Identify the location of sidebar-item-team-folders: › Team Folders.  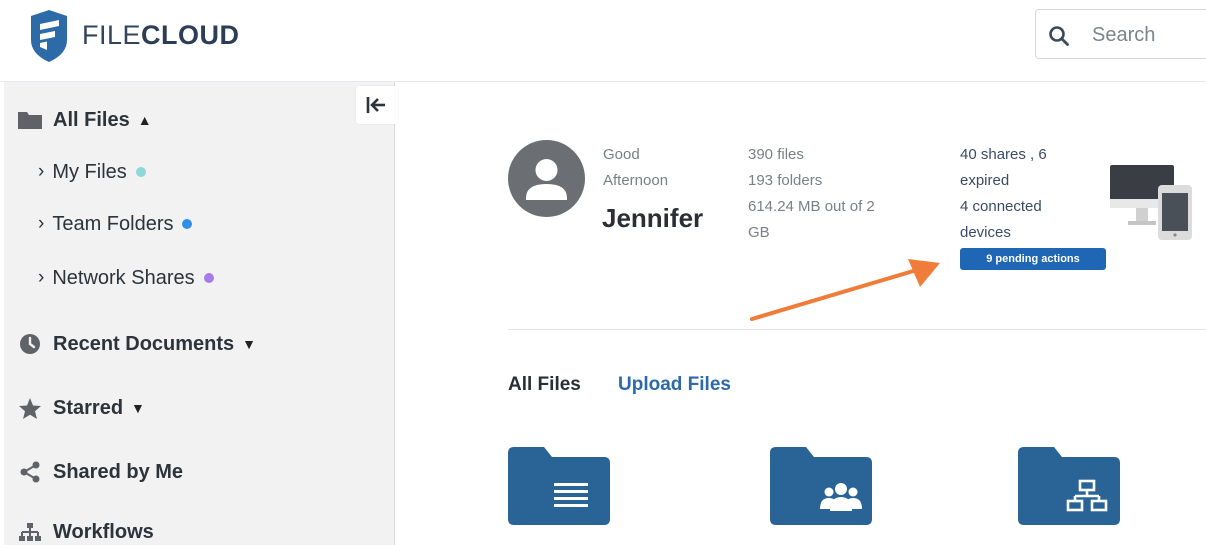
(115, 224).